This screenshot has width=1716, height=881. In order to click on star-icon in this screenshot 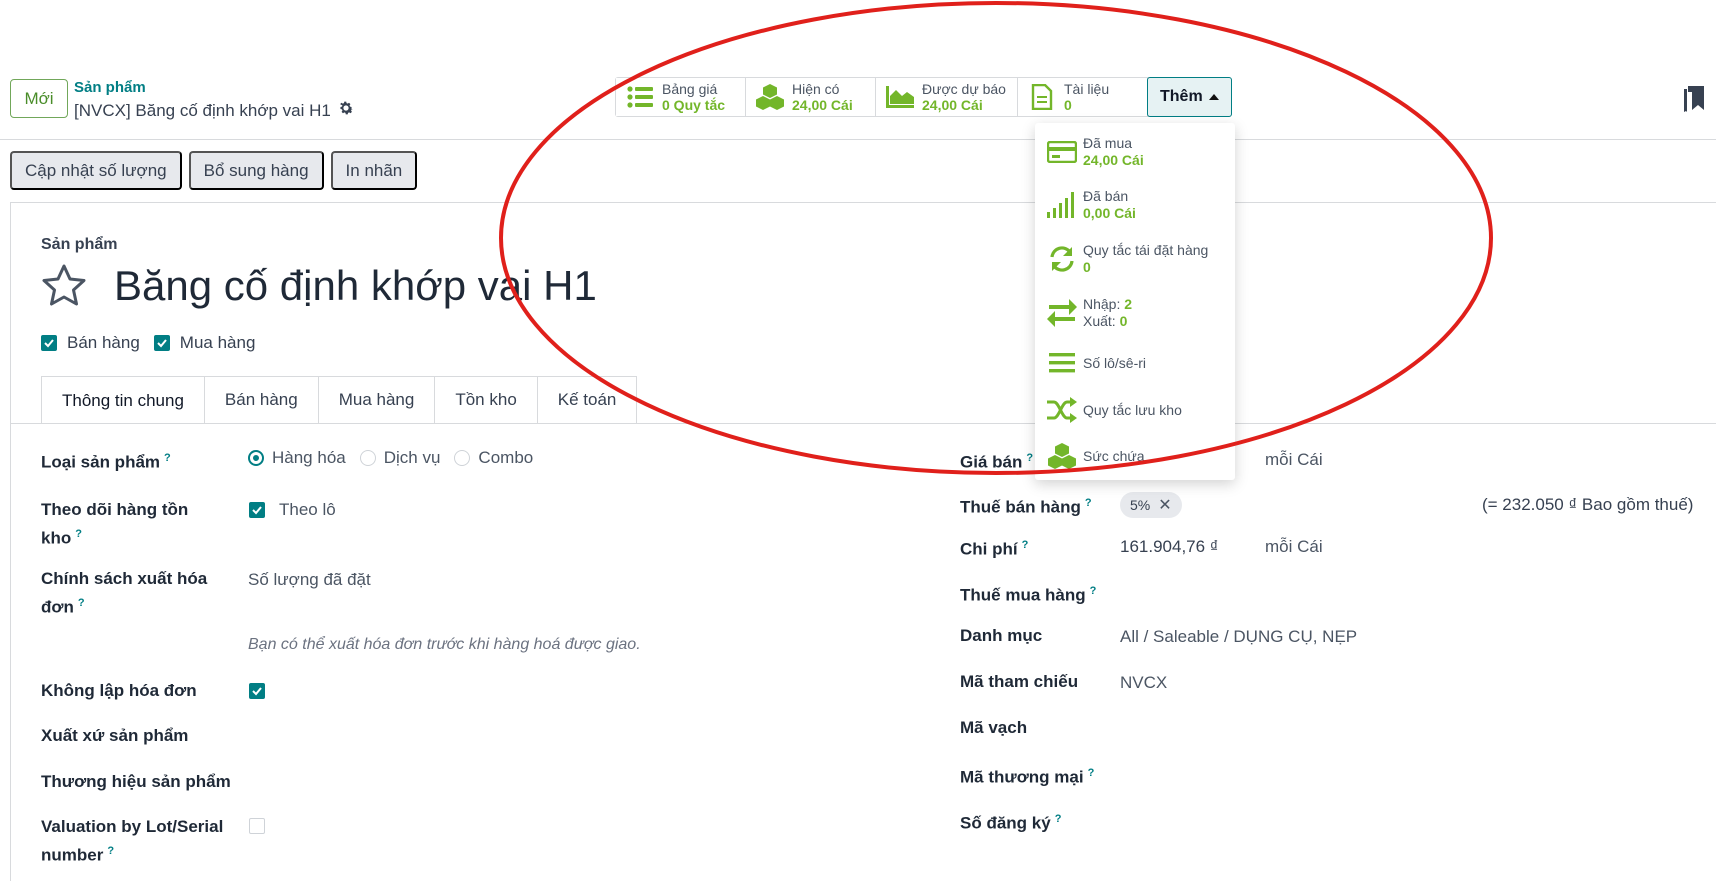, I will do `click(64, 286)`.